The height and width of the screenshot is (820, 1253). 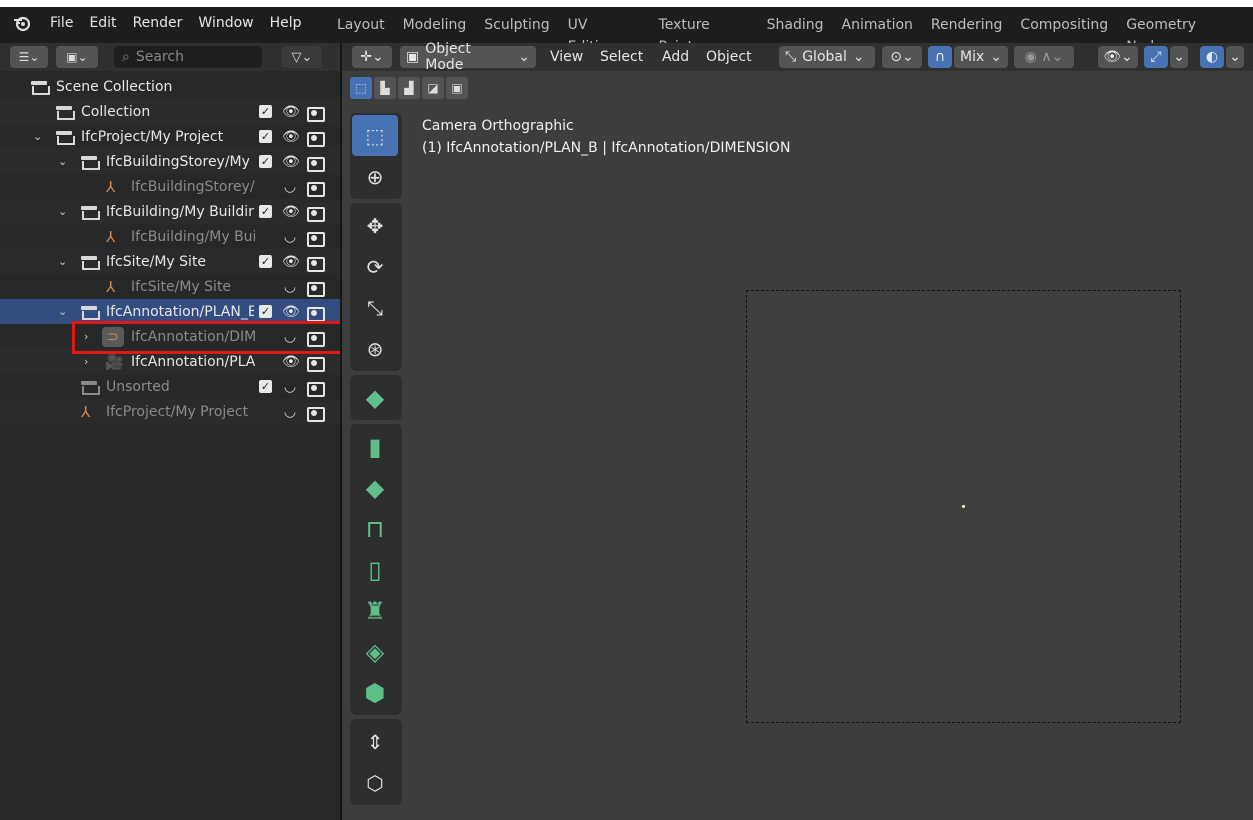 What do you see at coordinates (457, 88) in the screenshot?
I see `select-intersect-icon: ▣` at bounding box center [457, 88].